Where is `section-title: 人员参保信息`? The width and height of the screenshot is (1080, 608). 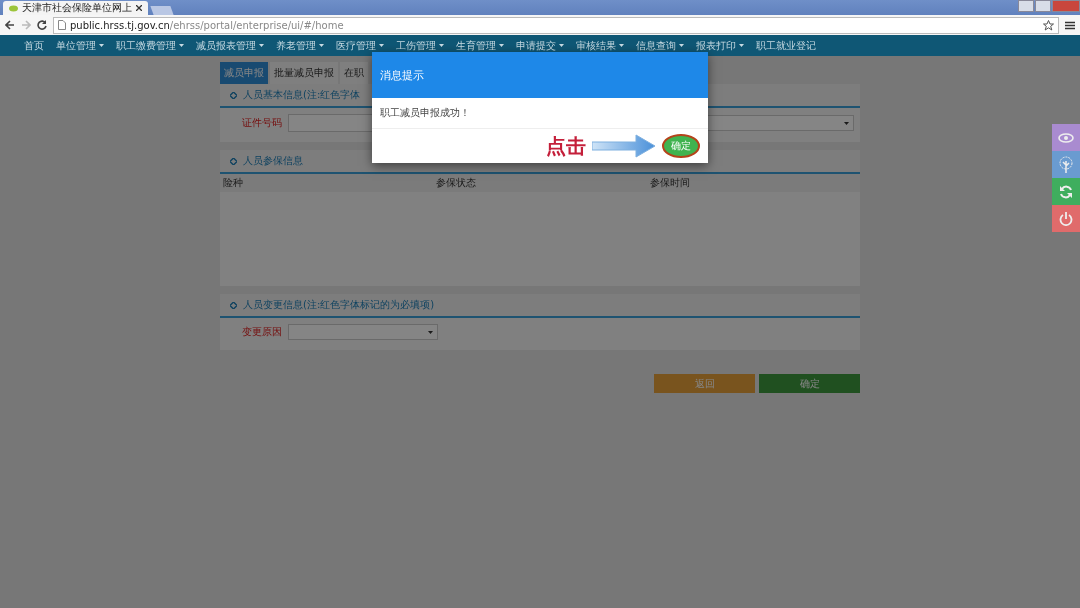 section-title: 人员参保信息 is located at coordinates (273, 161).